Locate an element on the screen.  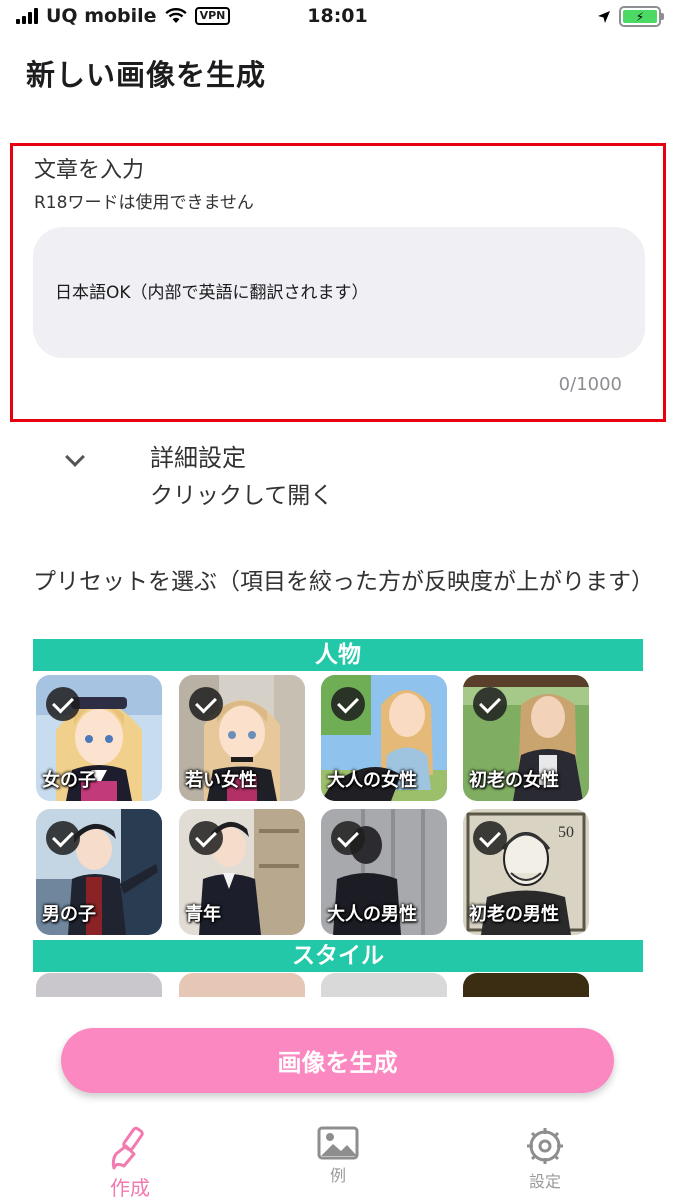
tab-settings: 設定 is located at coordinates (545, 1156).